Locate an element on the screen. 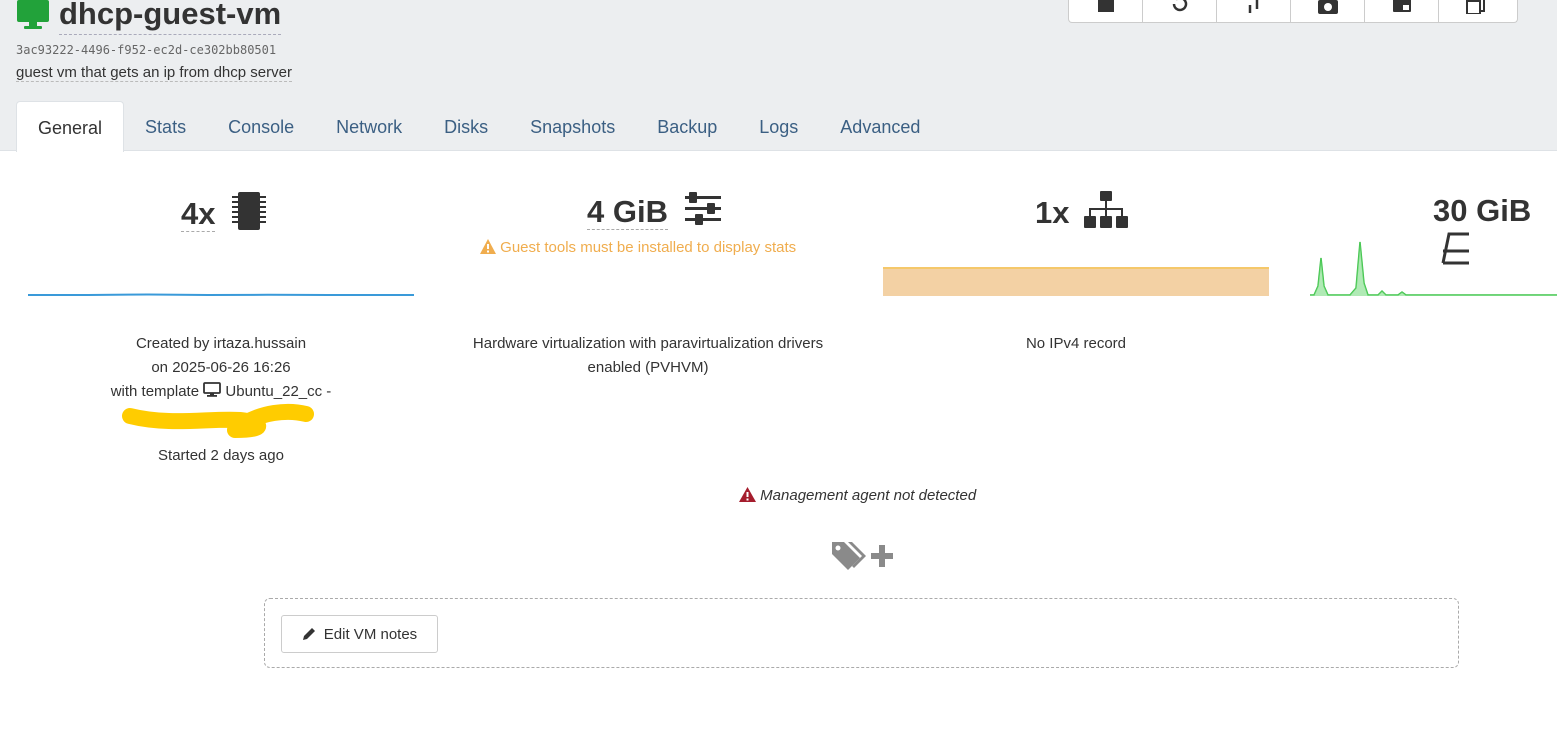 This screenshot has height=746, width=1557. network-usage-chart is located at coordinates (1076, 281).